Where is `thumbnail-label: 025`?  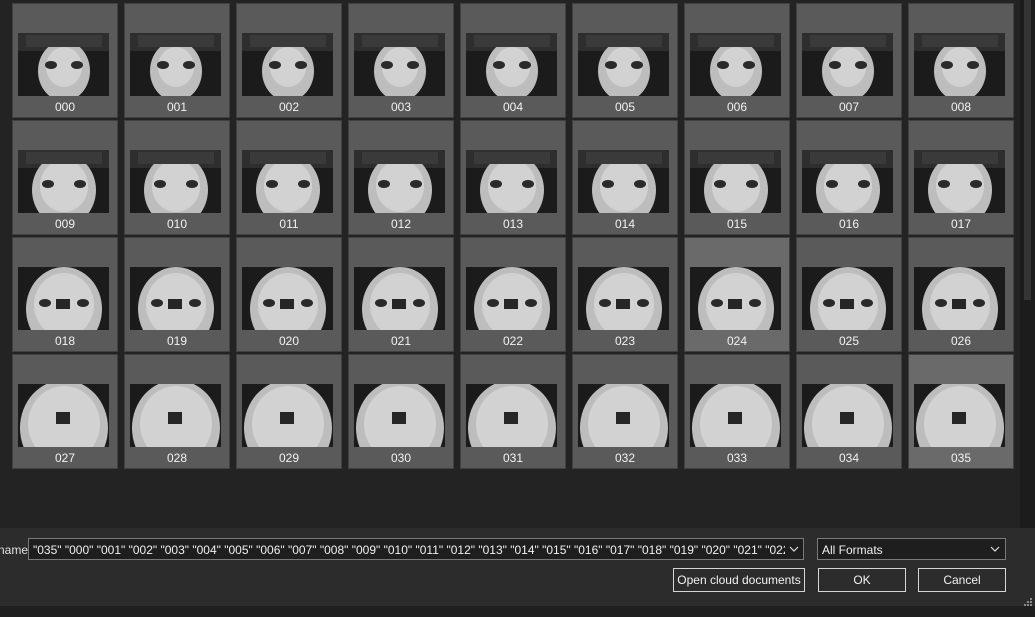
thumbnail-label: 025 is located at coordinates (849, 341).